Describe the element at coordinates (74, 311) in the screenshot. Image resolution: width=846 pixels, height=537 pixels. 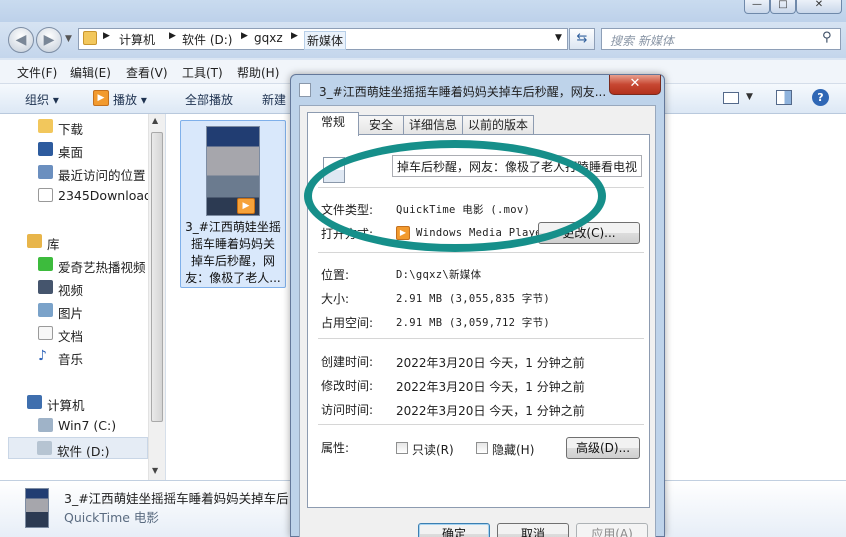
I see `nav-item-pictures: 图片` at that location.